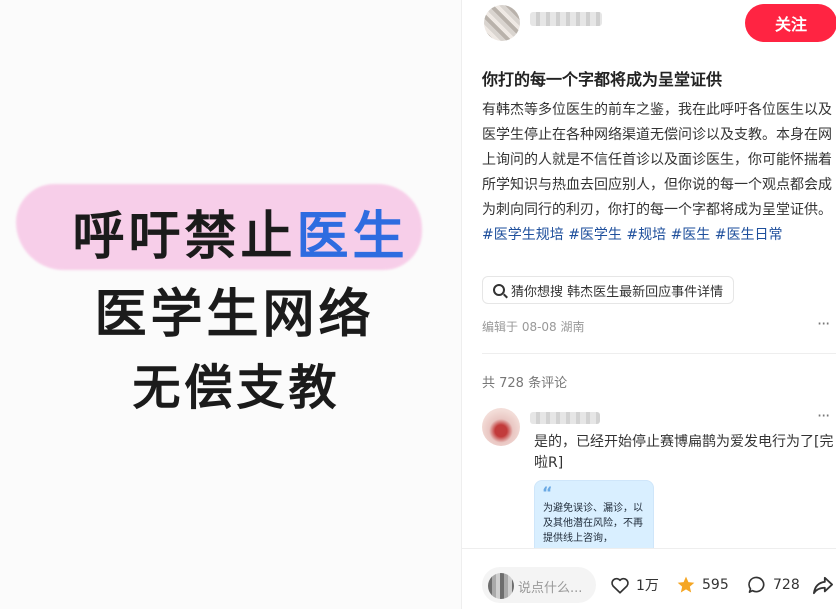 The image size is (836, 609). I want to click on collect-count: 595, so click(715, 585).